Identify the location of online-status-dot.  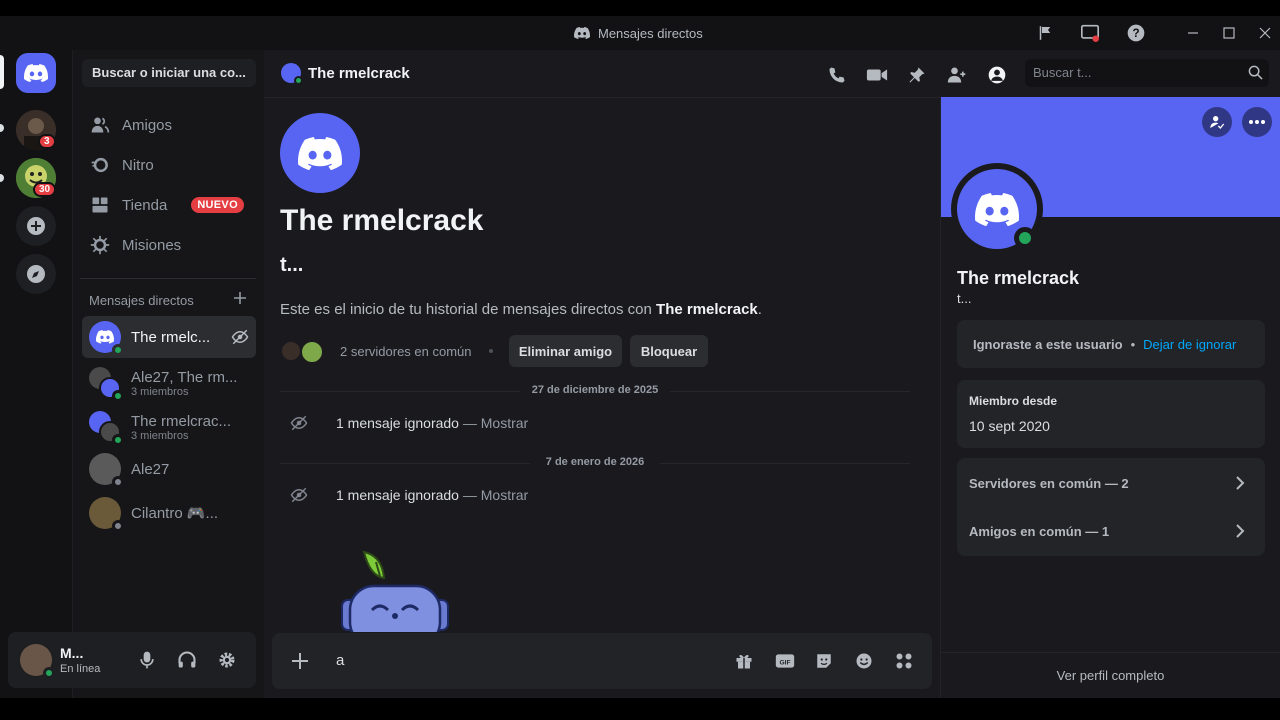
(118, 350).